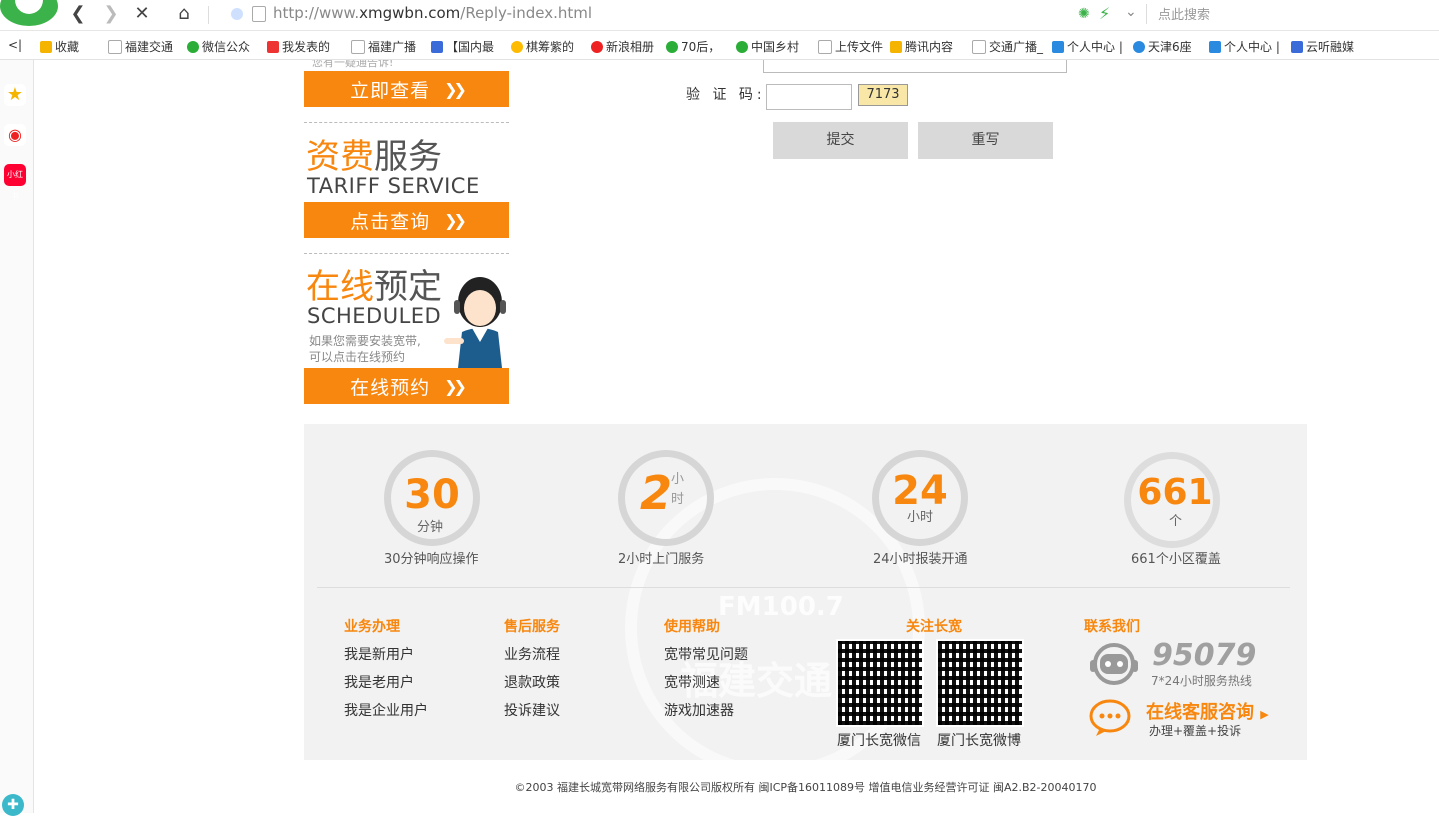 The width and height of the screenshot is (1439, 816). Describe the element at coordinates (374, 157) in the screenshot. I see `tariff-title: 资费服务` at that location.